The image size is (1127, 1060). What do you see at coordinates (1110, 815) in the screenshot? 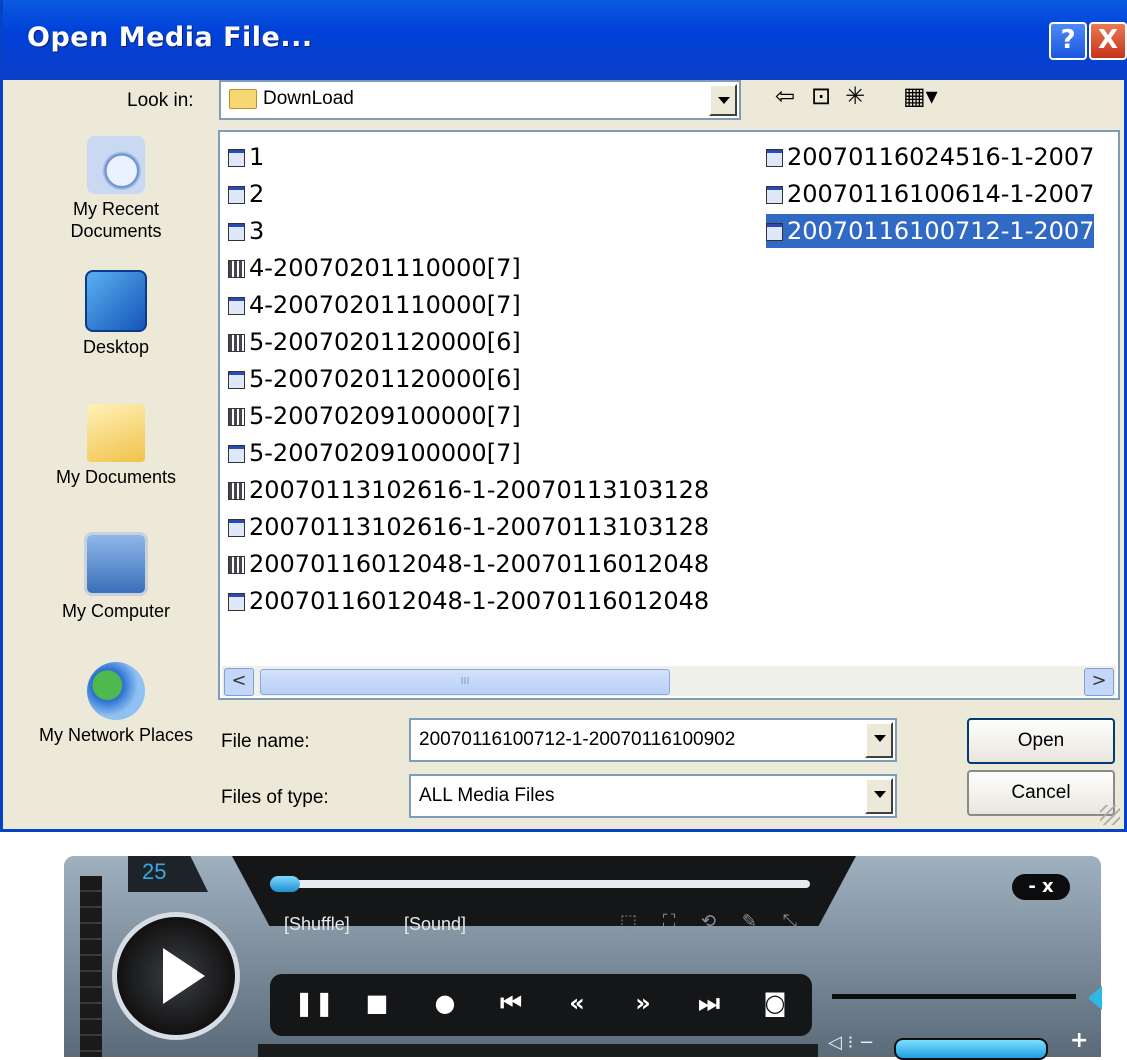
I see `resize-grip` at bounding box center [1110, 815].